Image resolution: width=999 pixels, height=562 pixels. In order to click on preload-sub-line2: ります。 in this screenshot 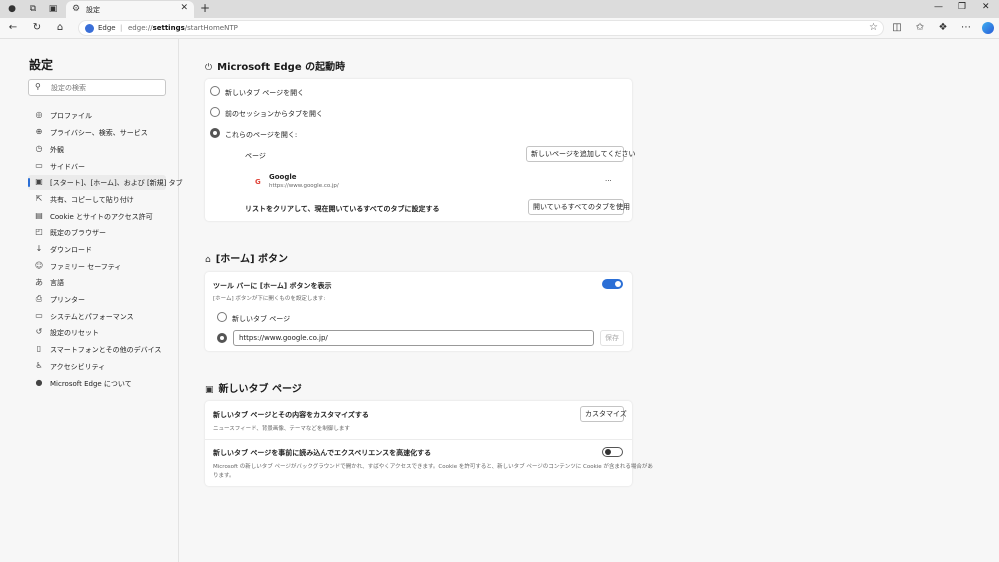, I will do `click(224, 476)`.